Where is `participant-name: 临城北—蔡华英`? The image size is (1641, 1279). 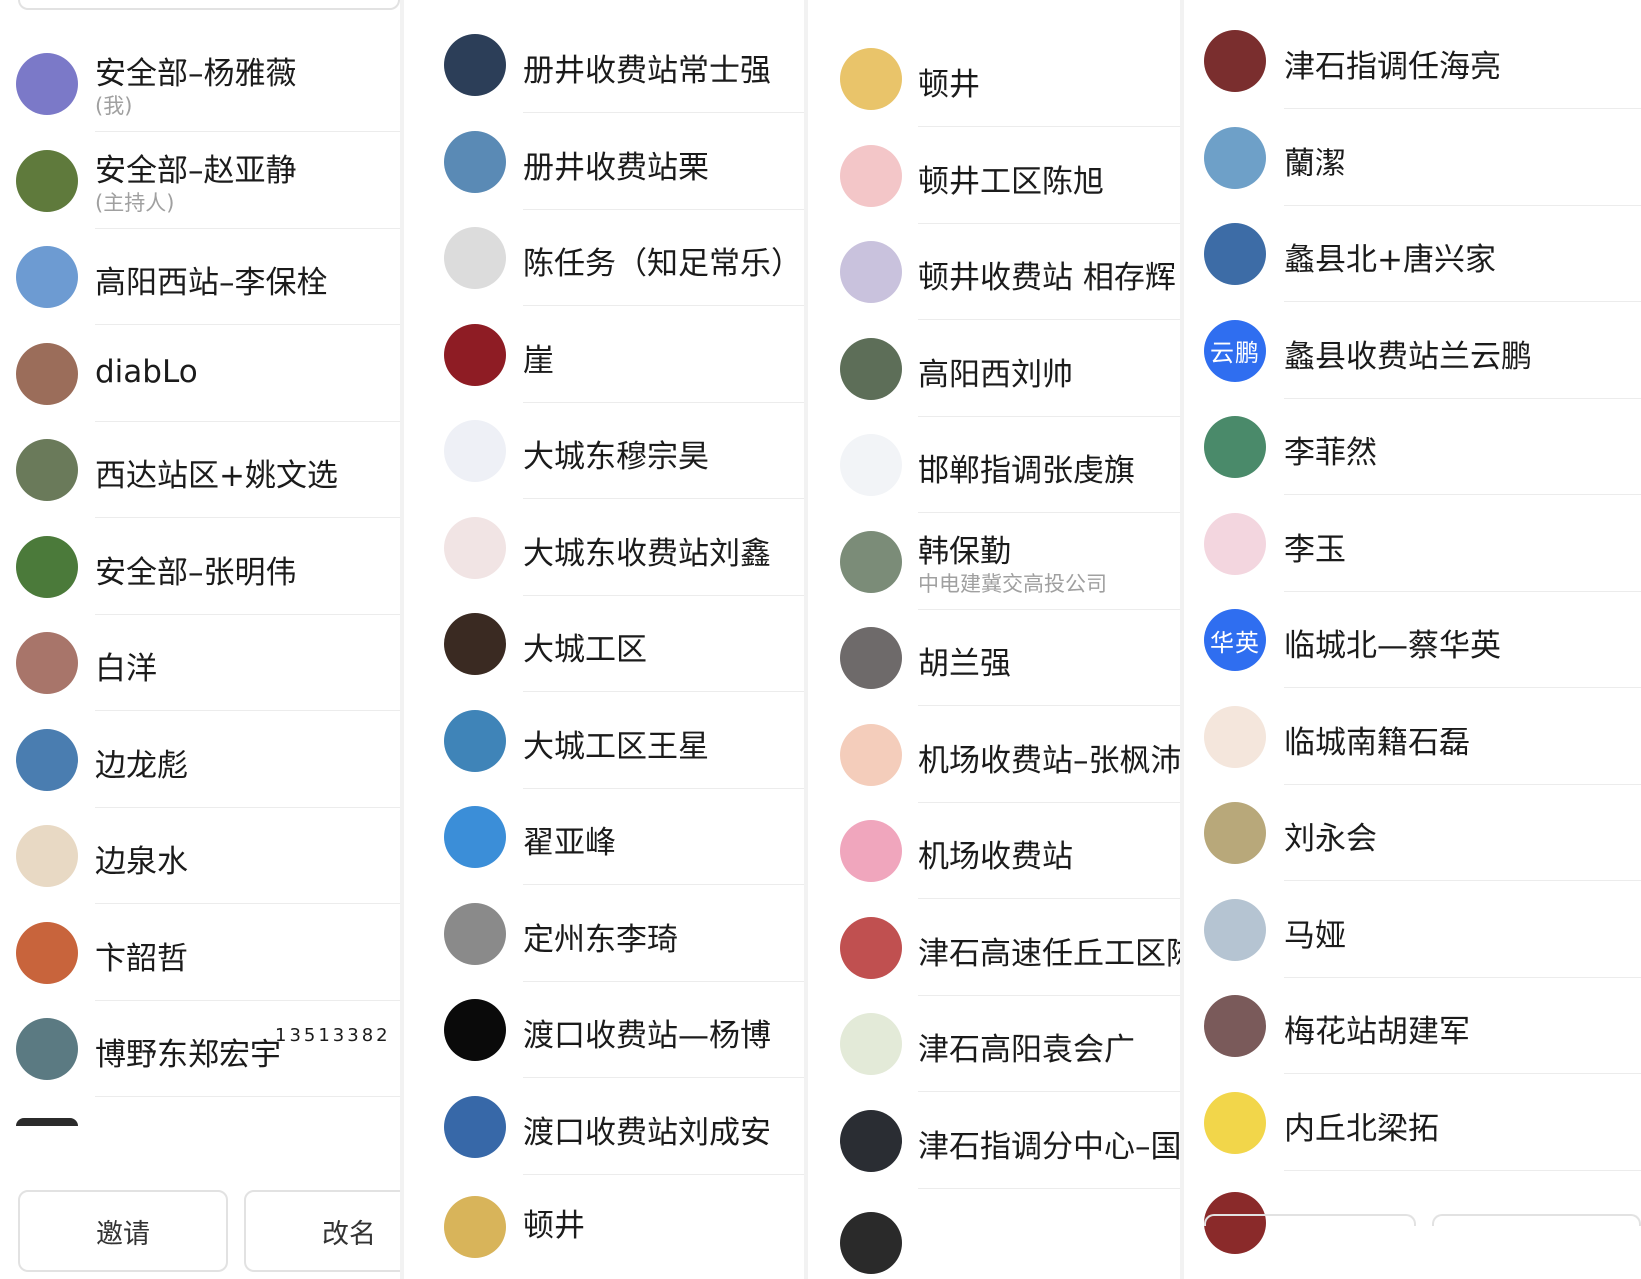 participant-name: 临城北—蔡华英 is located at coordinates (1392, 646).